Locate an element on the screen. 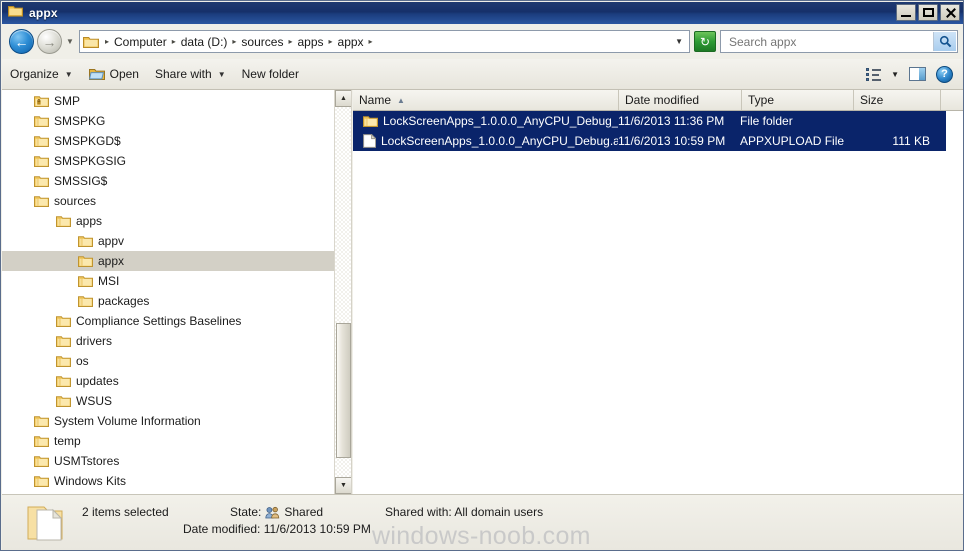 This screenshot has width=964, height=551. tree-item-wsus: WSUS is located at coordinates (168, 401).